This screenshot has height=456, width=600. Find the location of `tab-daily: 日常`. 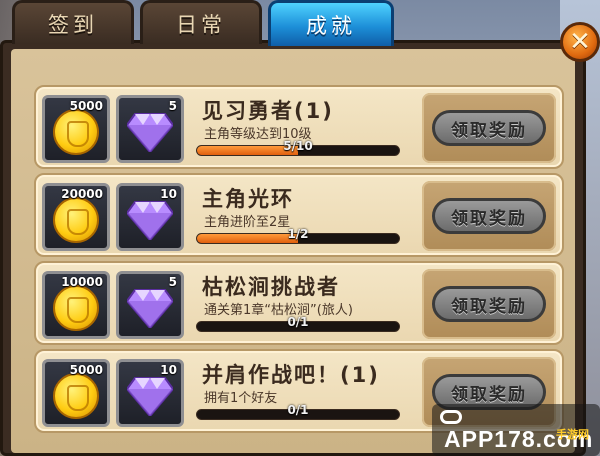

tab-daily: 日常 is located at coordinates (201, 22).